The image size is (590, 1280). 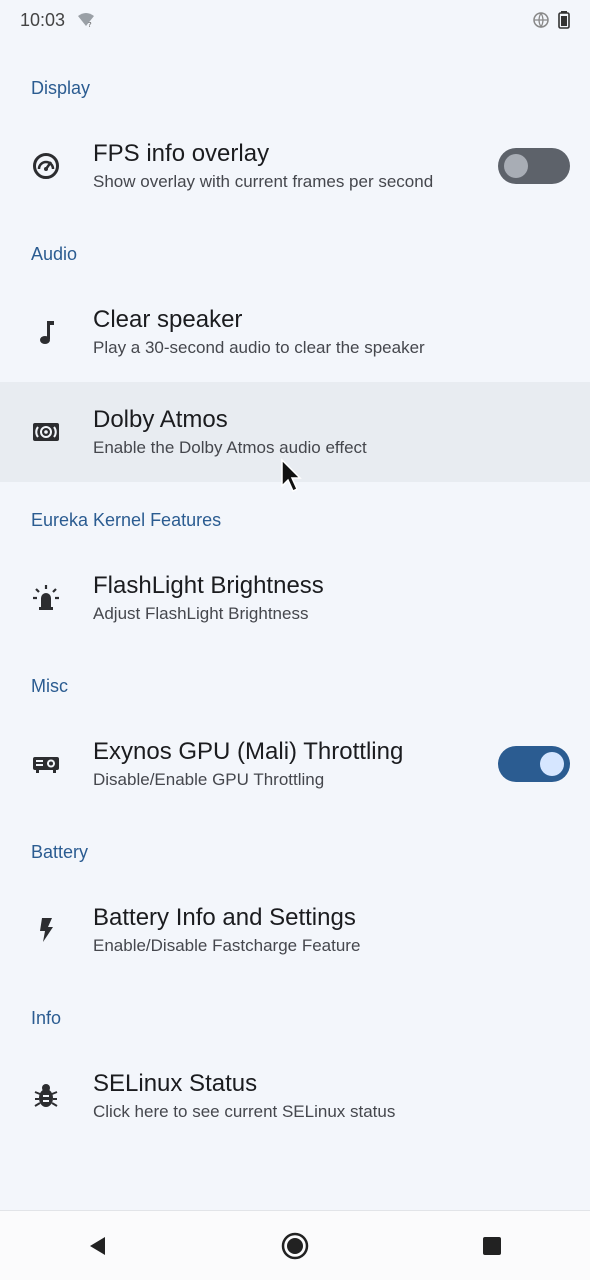 I want to click on setting-title: Clear speaker, so click(x=168, y=319).